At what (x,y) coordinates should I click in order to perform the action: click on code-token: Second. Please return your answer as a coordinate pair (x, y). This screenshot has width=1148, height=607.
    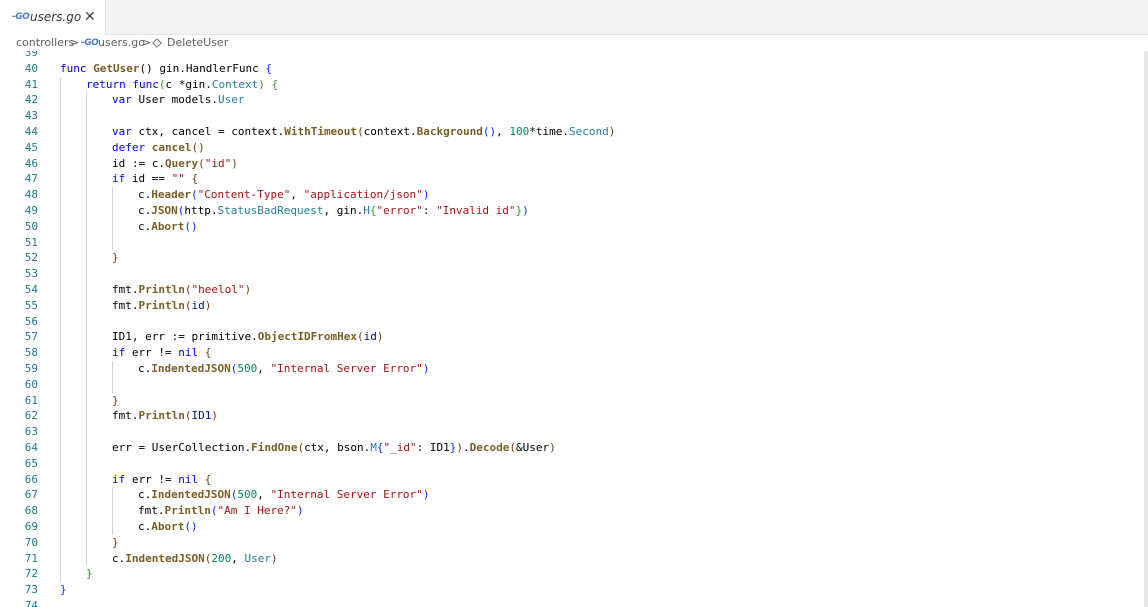
    Looking at the image, I should click on (589, 131).